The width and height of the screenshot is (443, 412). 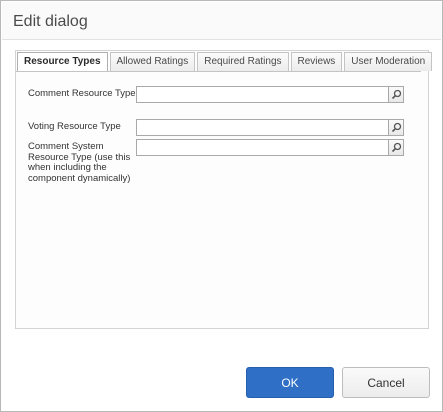 I want to click on tab-user-moderation: User Moderation, so click(x=388, y=61).